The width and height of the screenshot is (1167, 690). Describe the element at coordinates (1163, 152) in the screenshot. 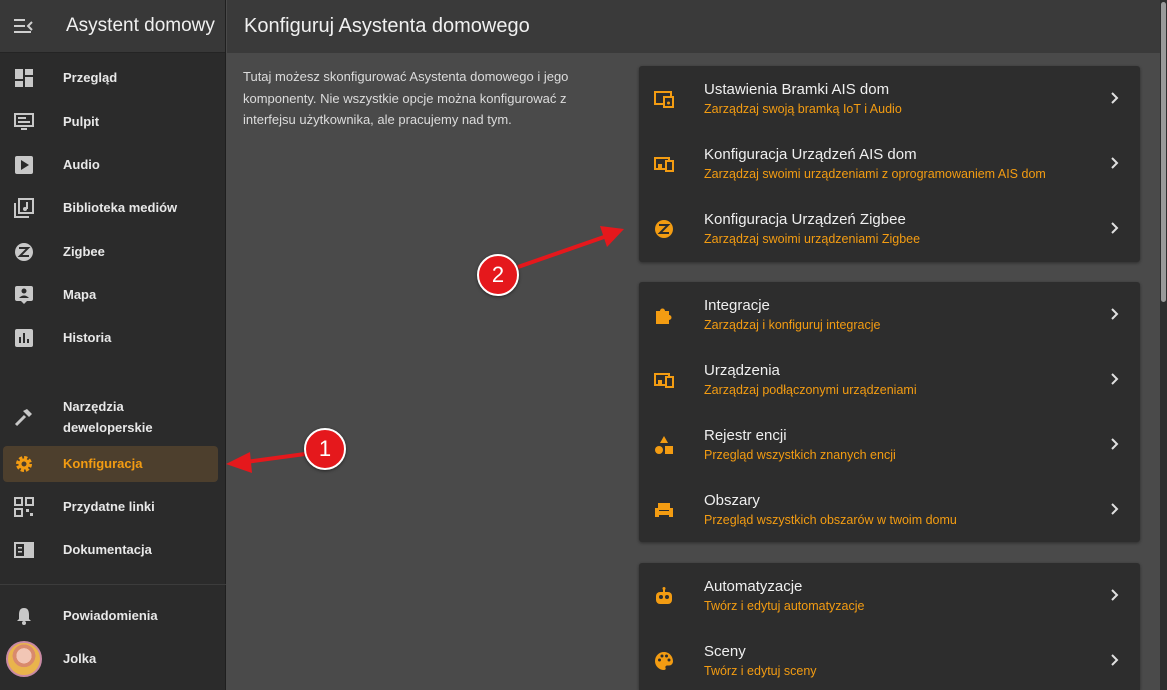

I see `scrollbar-thumb` at that location.